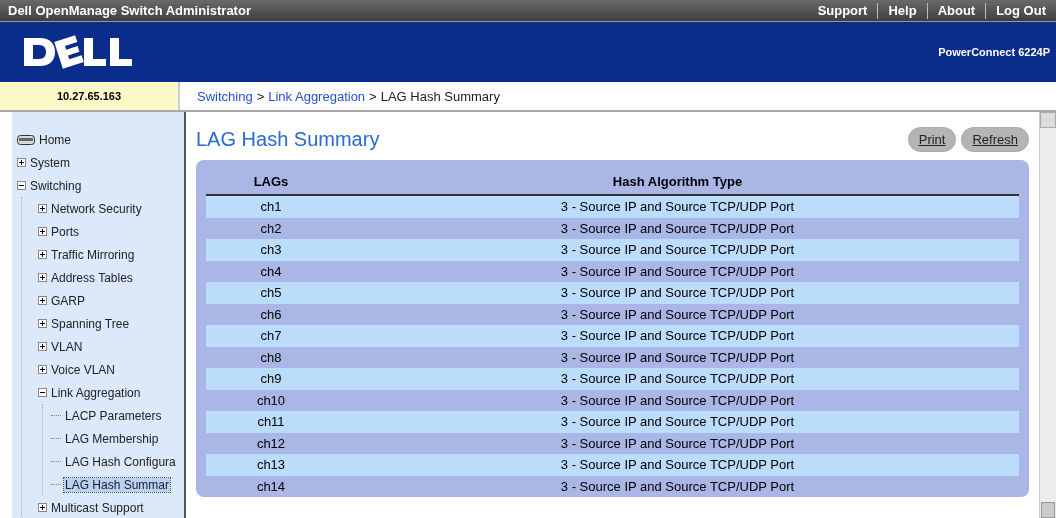  Describe the element at coordinates (271, 379) in the screenshot. I see `table-cell-text: ch9` at that location.